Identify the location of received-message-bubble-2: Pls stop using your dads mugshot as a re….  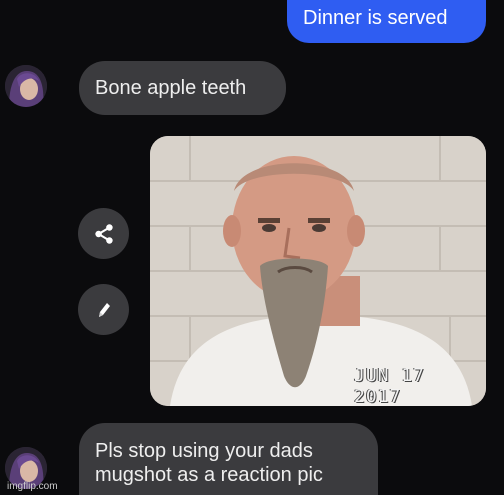
(228, 459).